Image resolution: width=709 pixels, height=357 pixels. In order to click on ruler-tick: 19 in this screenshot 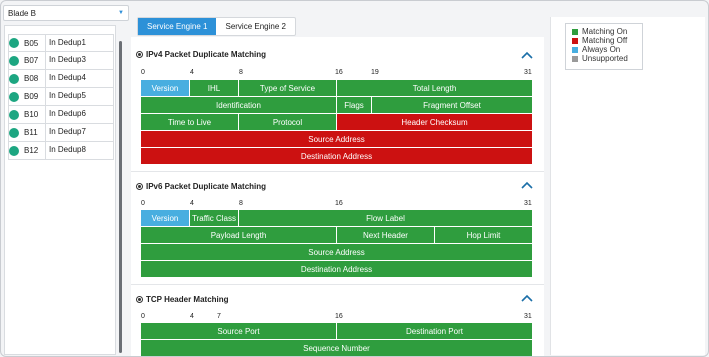, I will do `click(375, 72)`.